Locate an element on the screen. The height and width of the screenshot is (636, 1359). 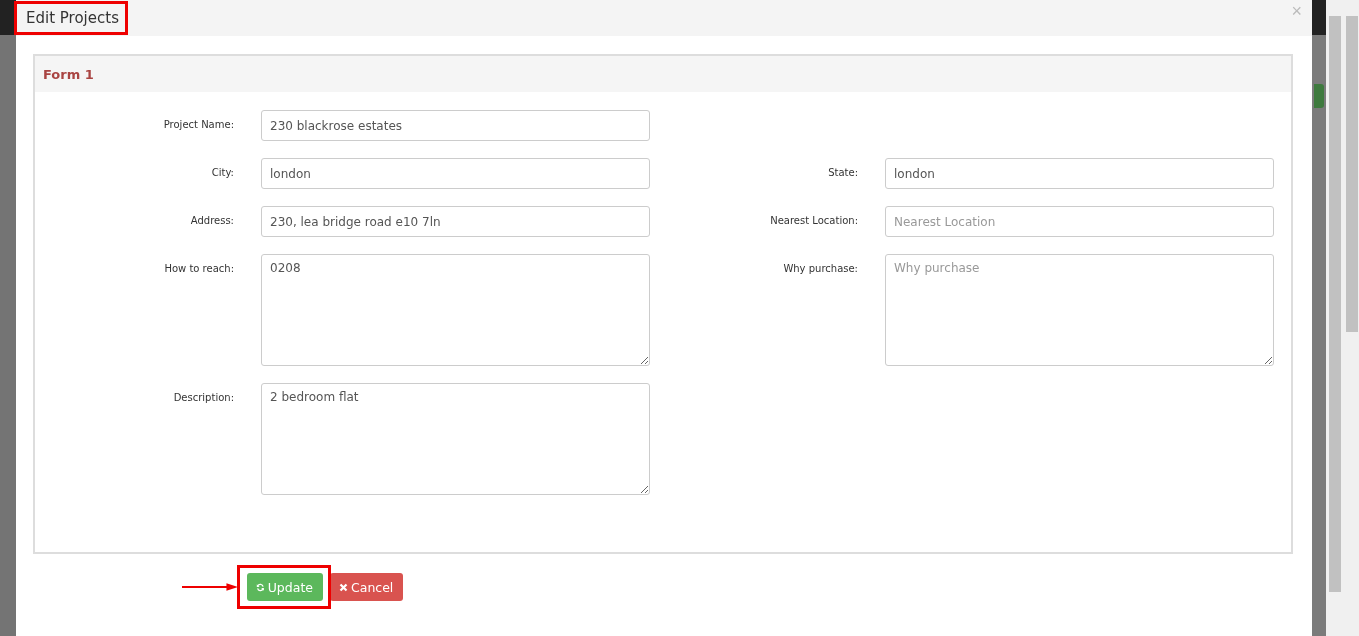
text-area: Why purchase is located at coordinates (1079, 310).